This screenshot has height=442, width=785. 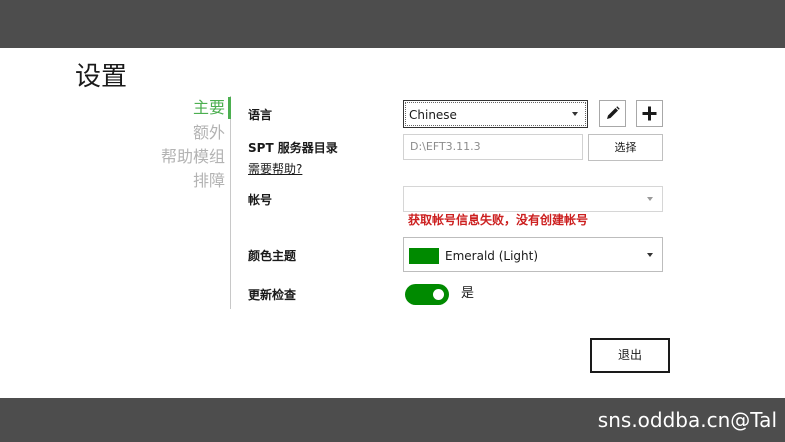 I want to click on nav-item-main: 主要, so click(x=209, y=108).